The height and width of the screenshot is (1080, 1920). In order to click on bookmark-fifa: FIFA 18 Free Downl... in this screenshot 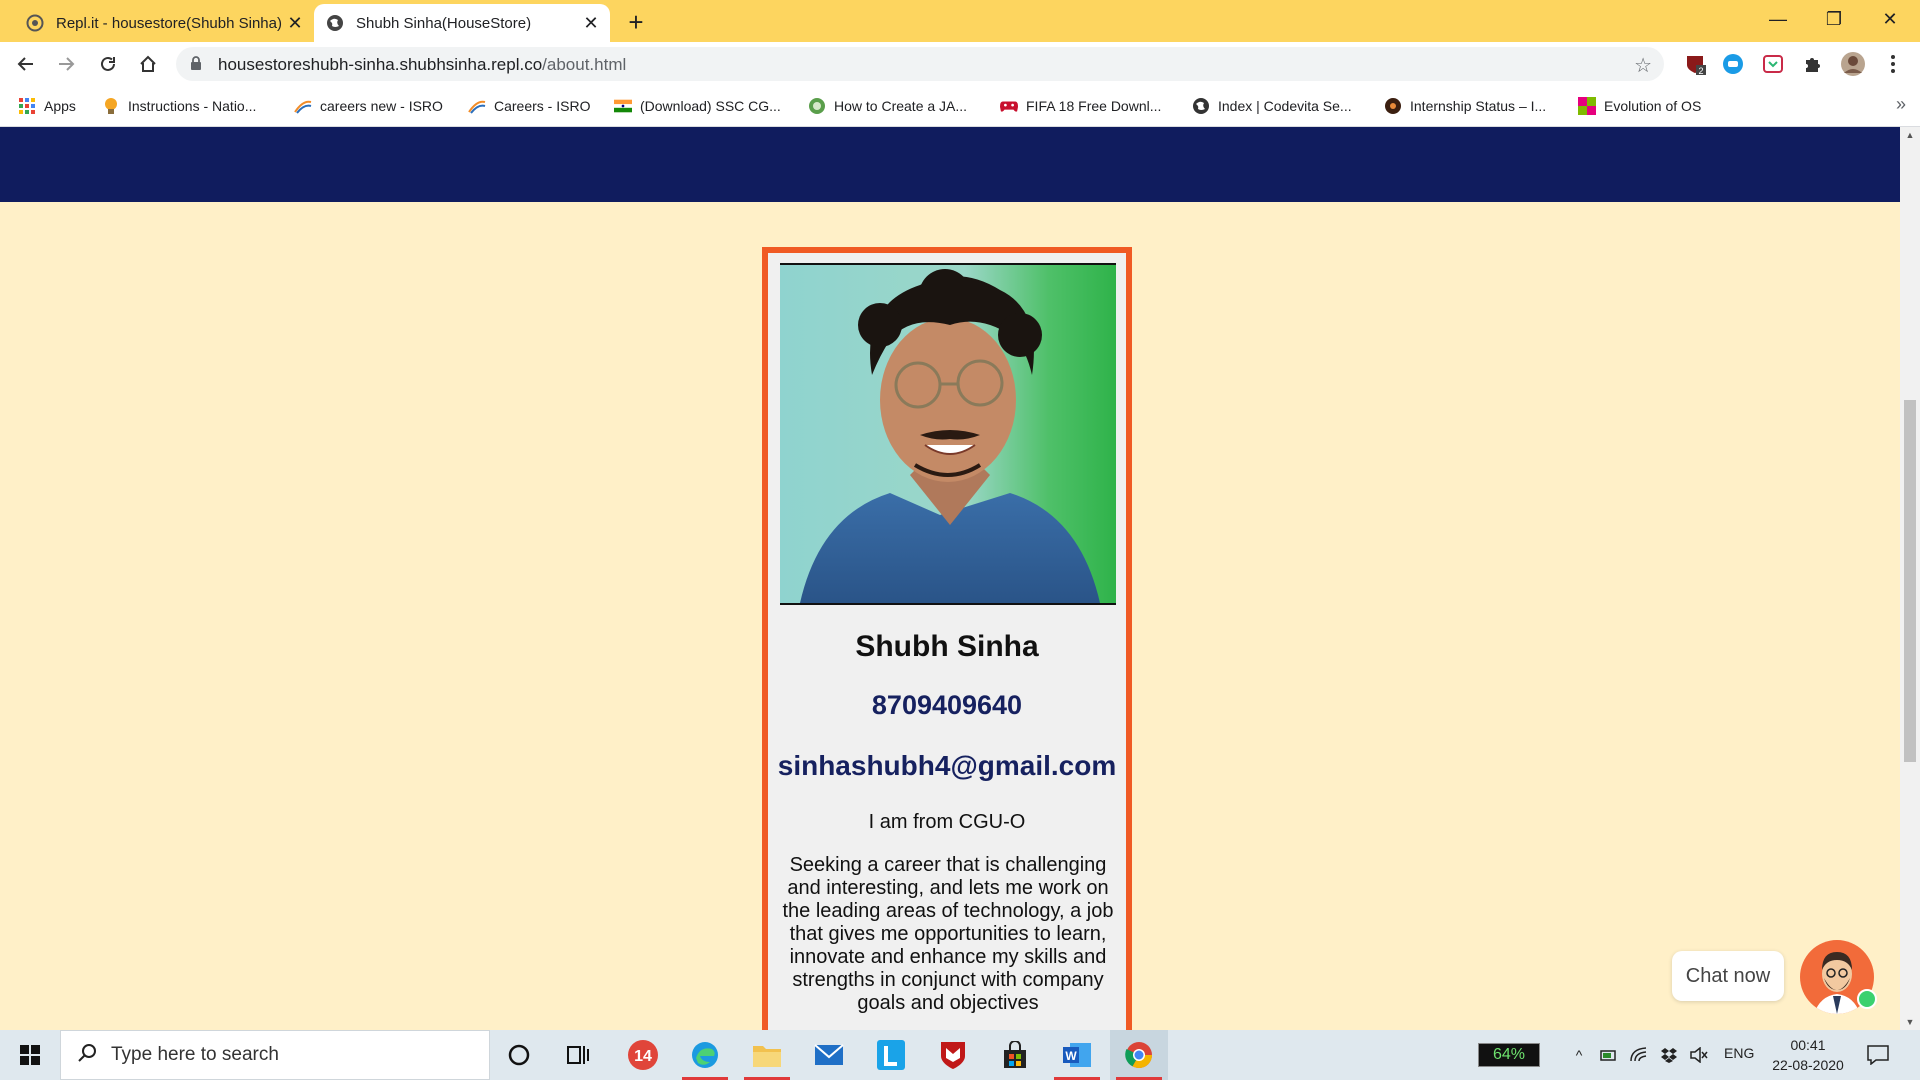, I will do `click(1080, 106)`.